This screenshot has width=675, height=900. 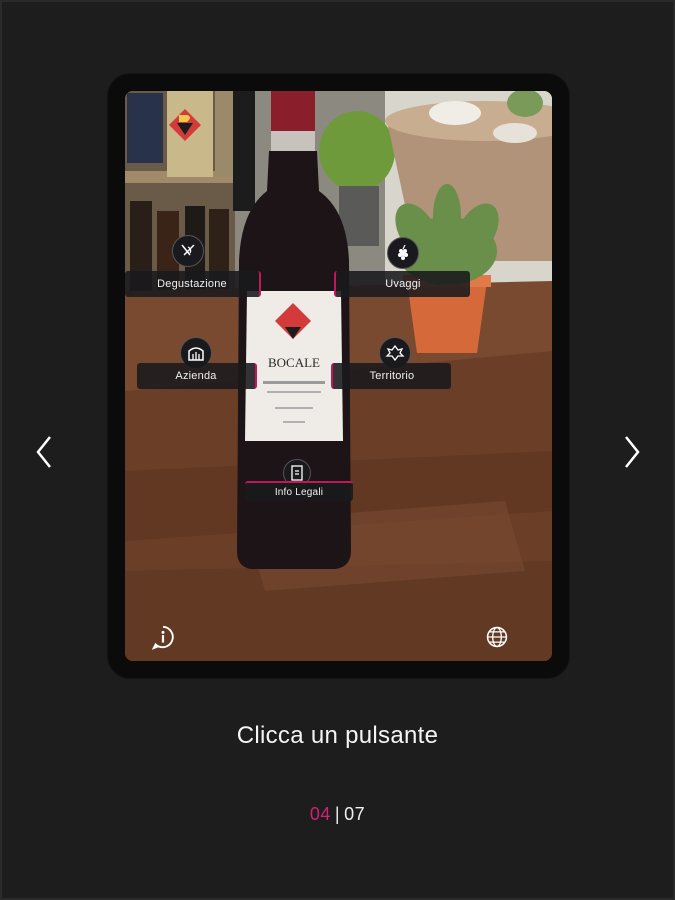 What do you see at coordinates (320, 814) in the screenshot?
I see `pager-current: 04` at bounding box center [320, 814].